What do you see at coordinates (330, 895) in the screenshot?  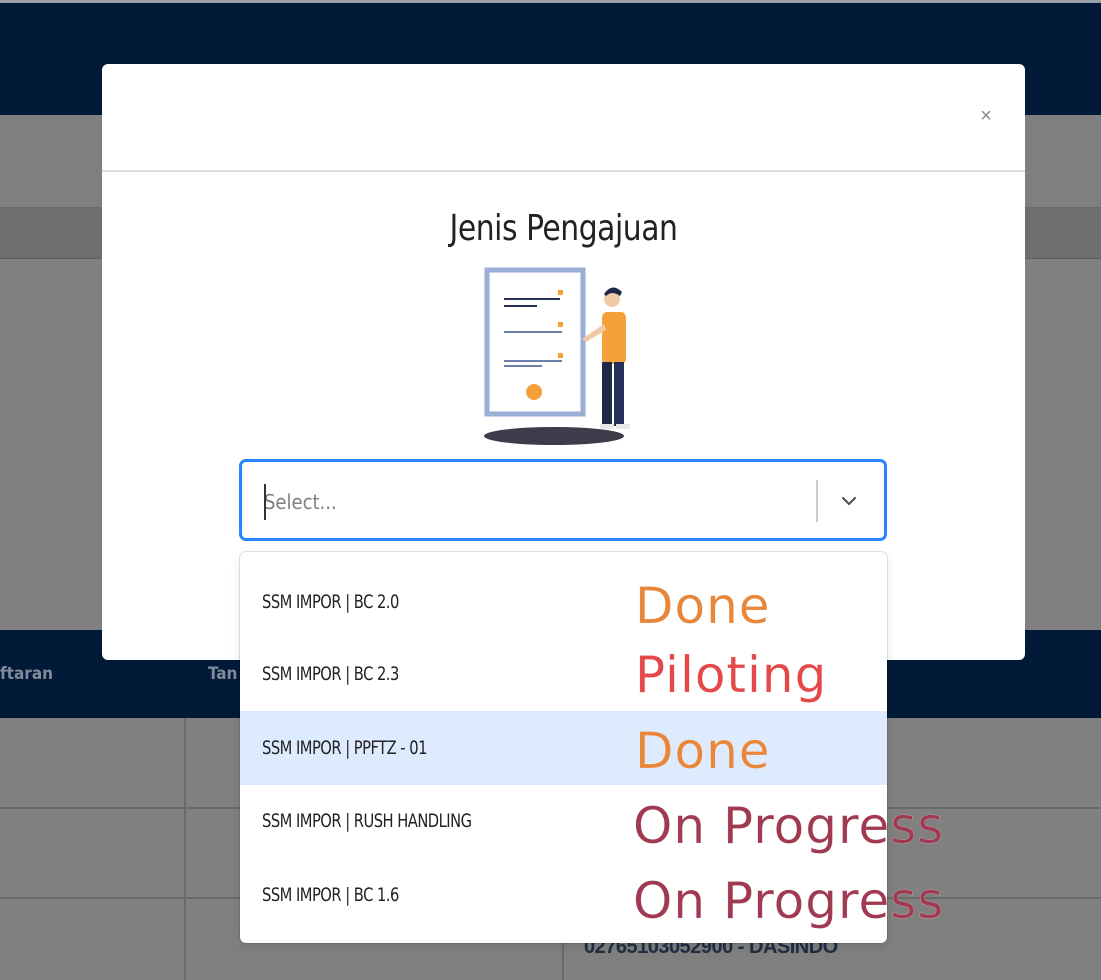 I see `option-label: SSM IMPOR | BC 1.6` at bounding box center [330, 895].